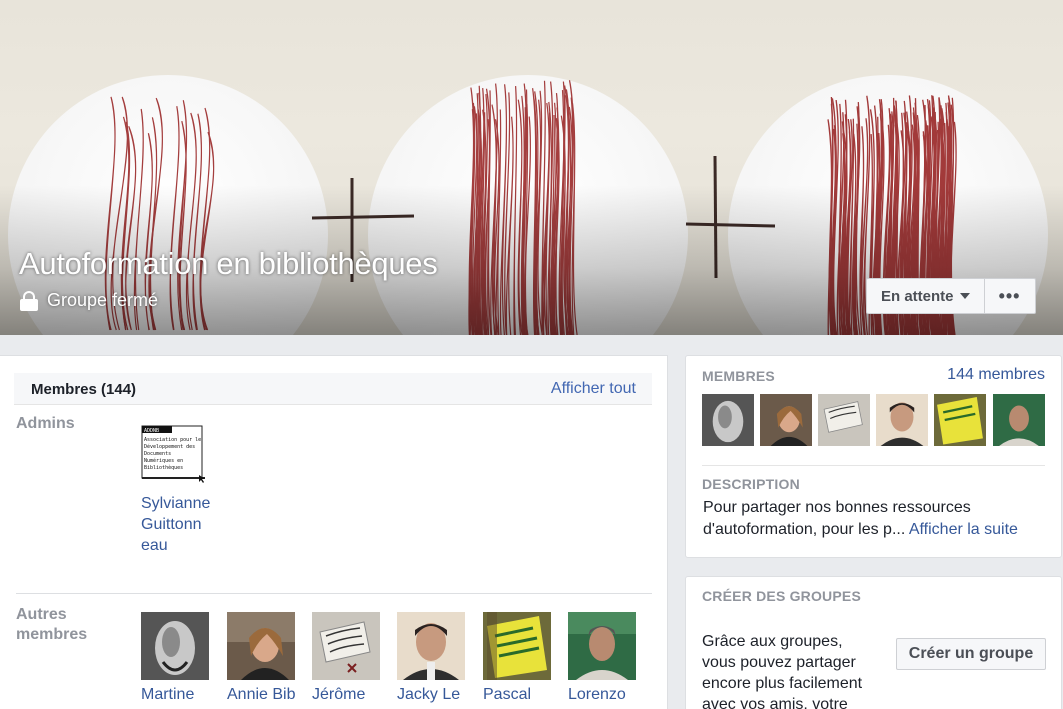  Describe the element at coordinates (181, 524) in the screenshot. I see `admin-name: Sylvianne Guittonn eau` at that location.